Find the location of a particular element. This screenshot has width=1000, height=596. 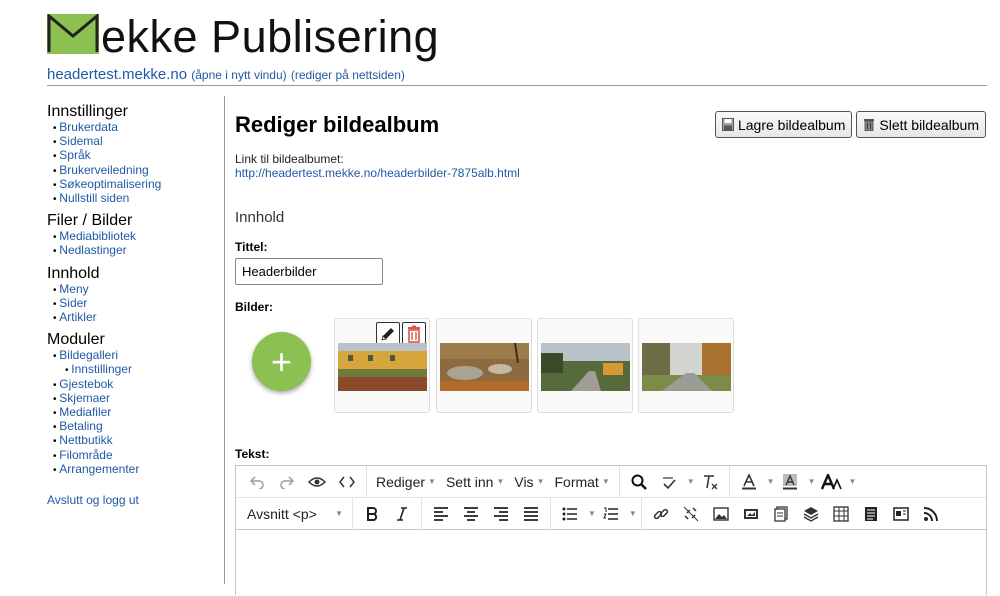

sidebar-item-nedlastinger: Nedlastinger is located at coordinates (137, 251).